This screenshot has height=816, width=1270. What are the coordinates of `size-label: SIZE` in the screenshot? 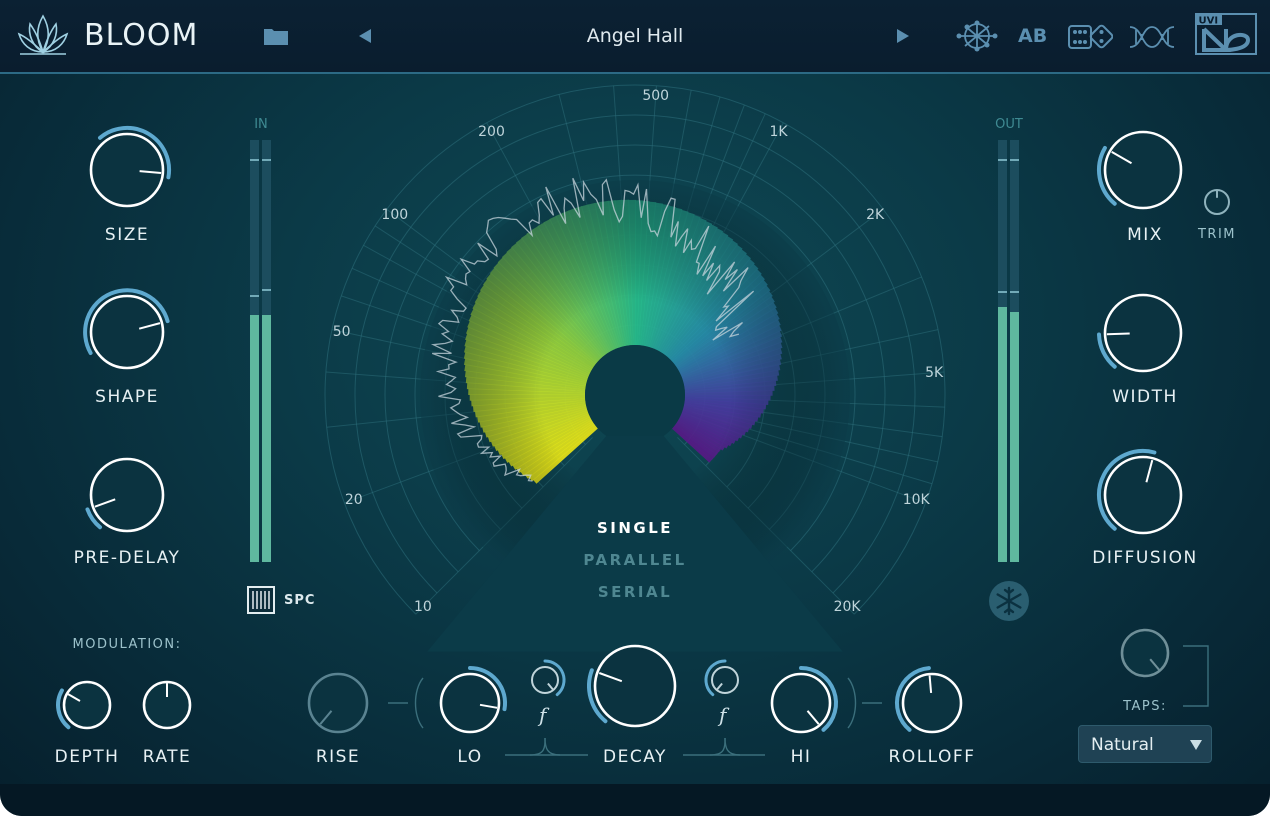 It's located at (127, 235).